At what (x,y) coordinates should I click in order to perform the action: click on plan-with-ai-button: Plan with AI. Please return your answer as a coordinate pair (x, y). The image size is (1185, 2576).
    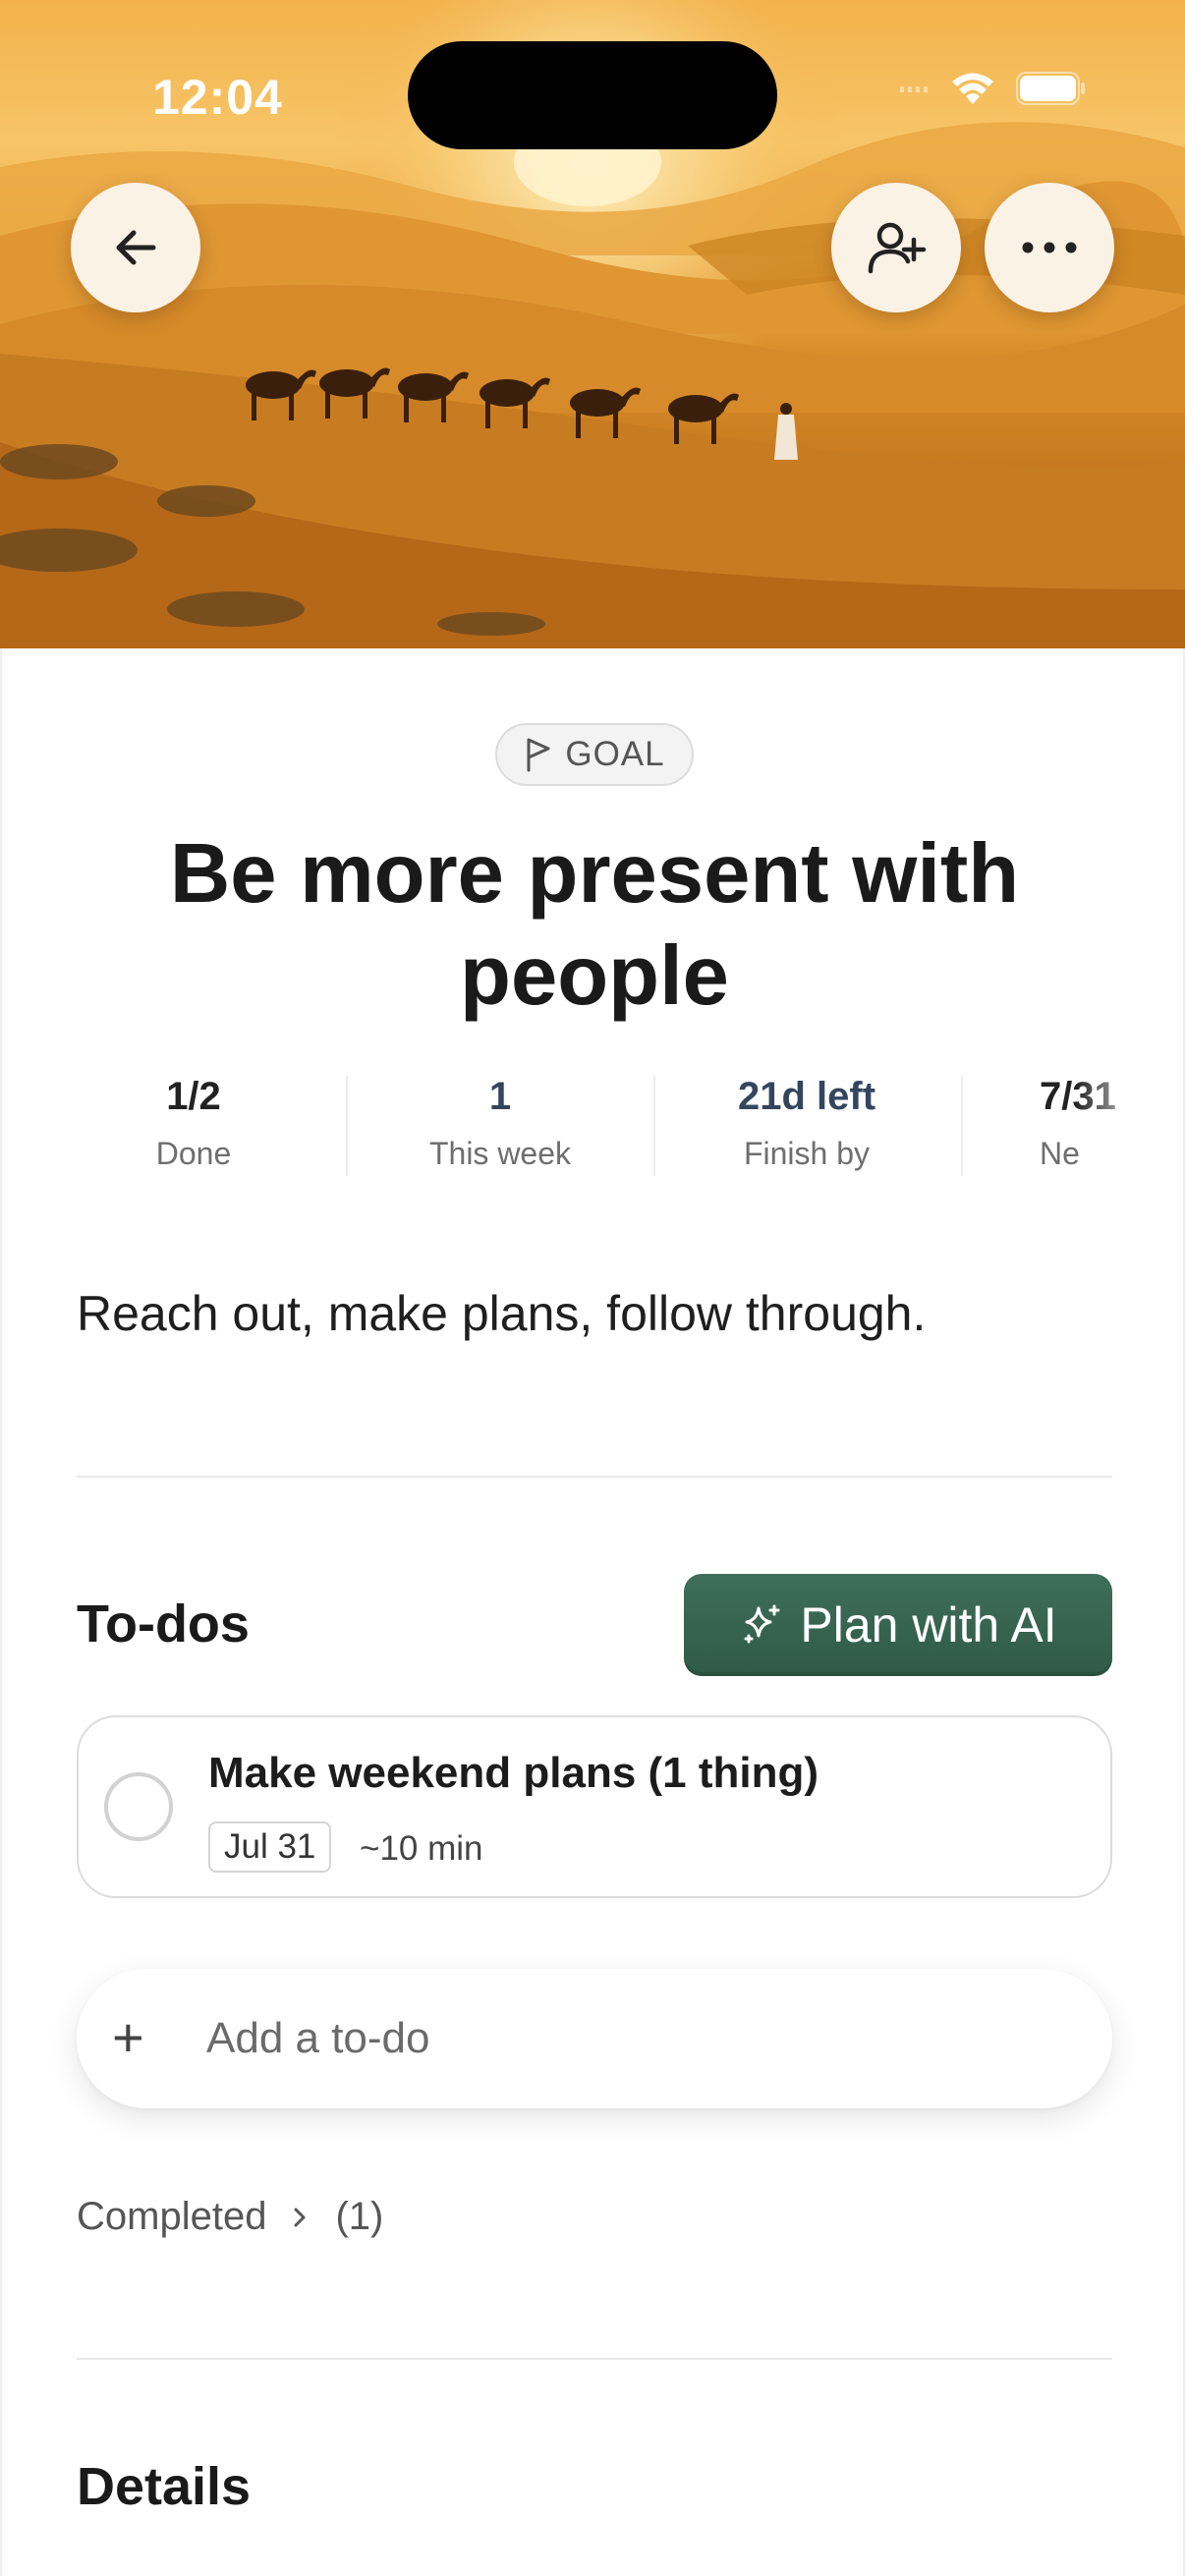
    Looking at the image, I should click on (898, 1625).